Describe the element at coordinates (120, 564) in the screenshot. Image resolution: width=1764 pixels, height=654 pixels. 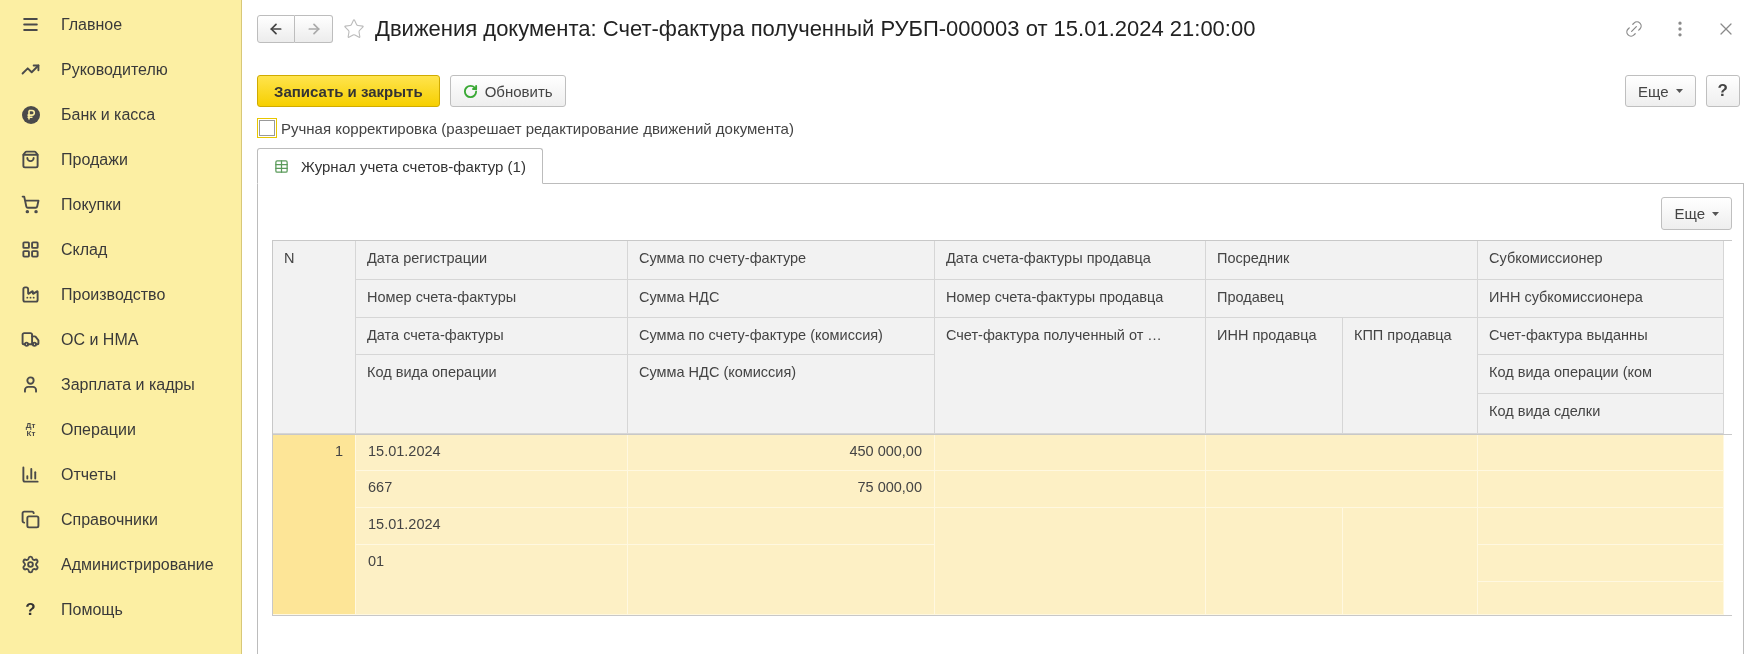
I see `sidebar-item: Администрирование` at that location.